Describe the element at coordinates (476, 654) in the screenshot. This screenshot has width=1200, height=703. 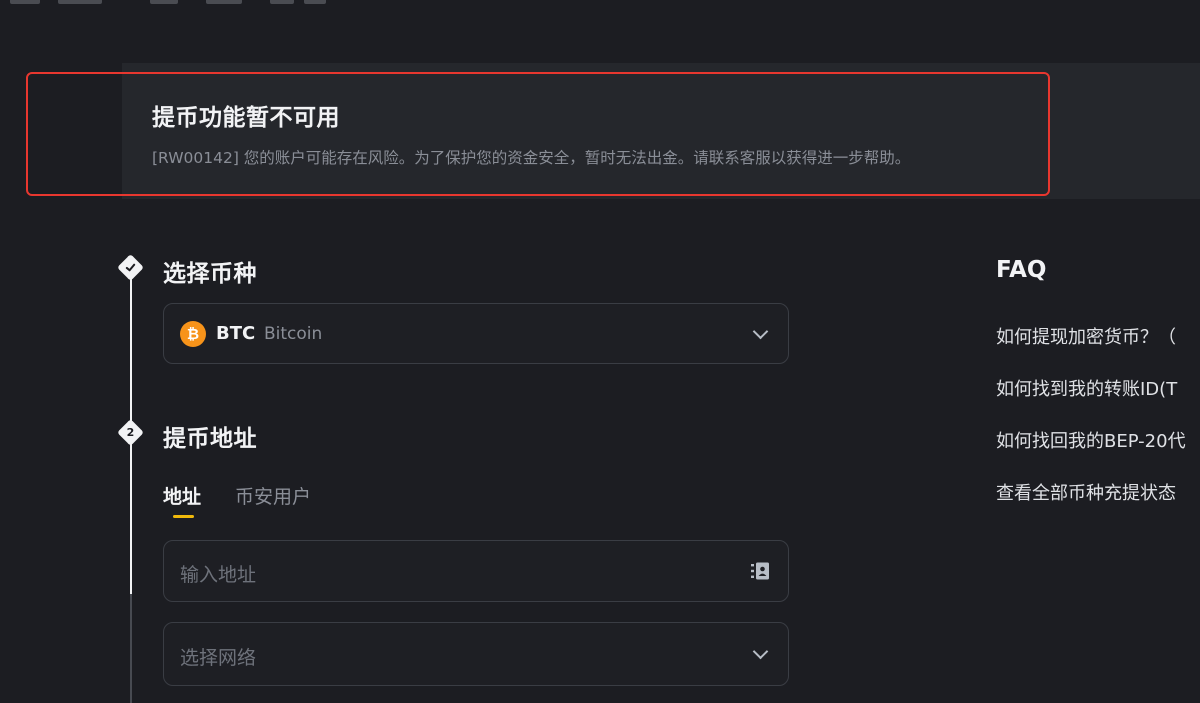
I see `network-select: 选择网络` at that location.